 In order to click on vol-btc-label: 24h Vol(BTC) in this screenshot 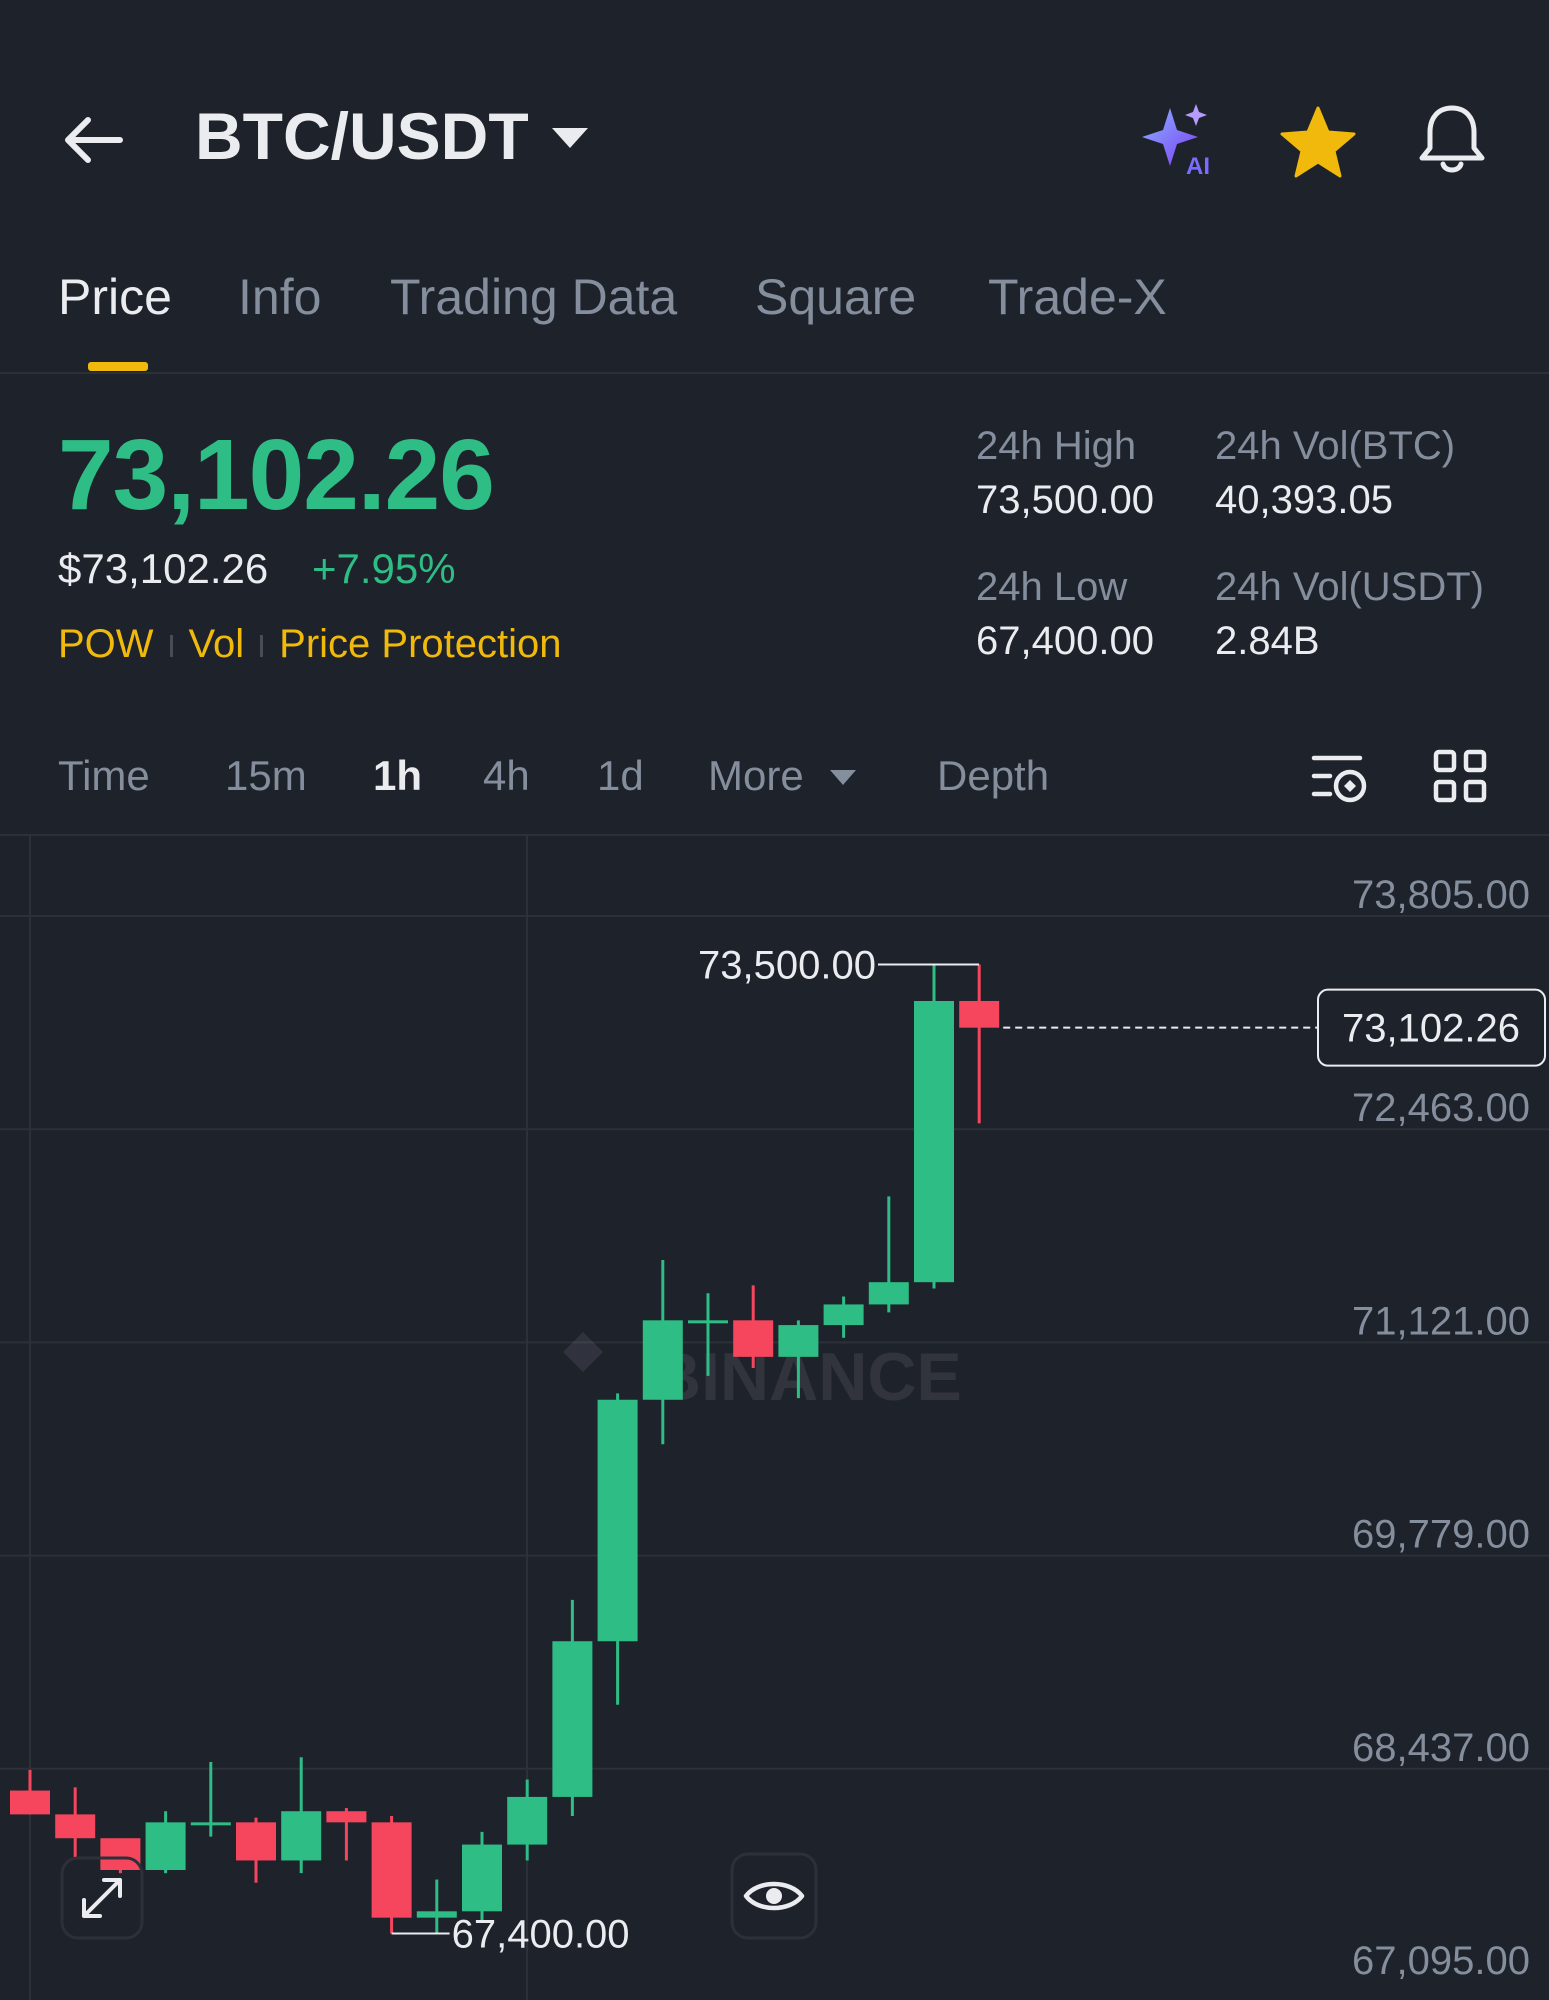, I will do `click(1335, 446)`.